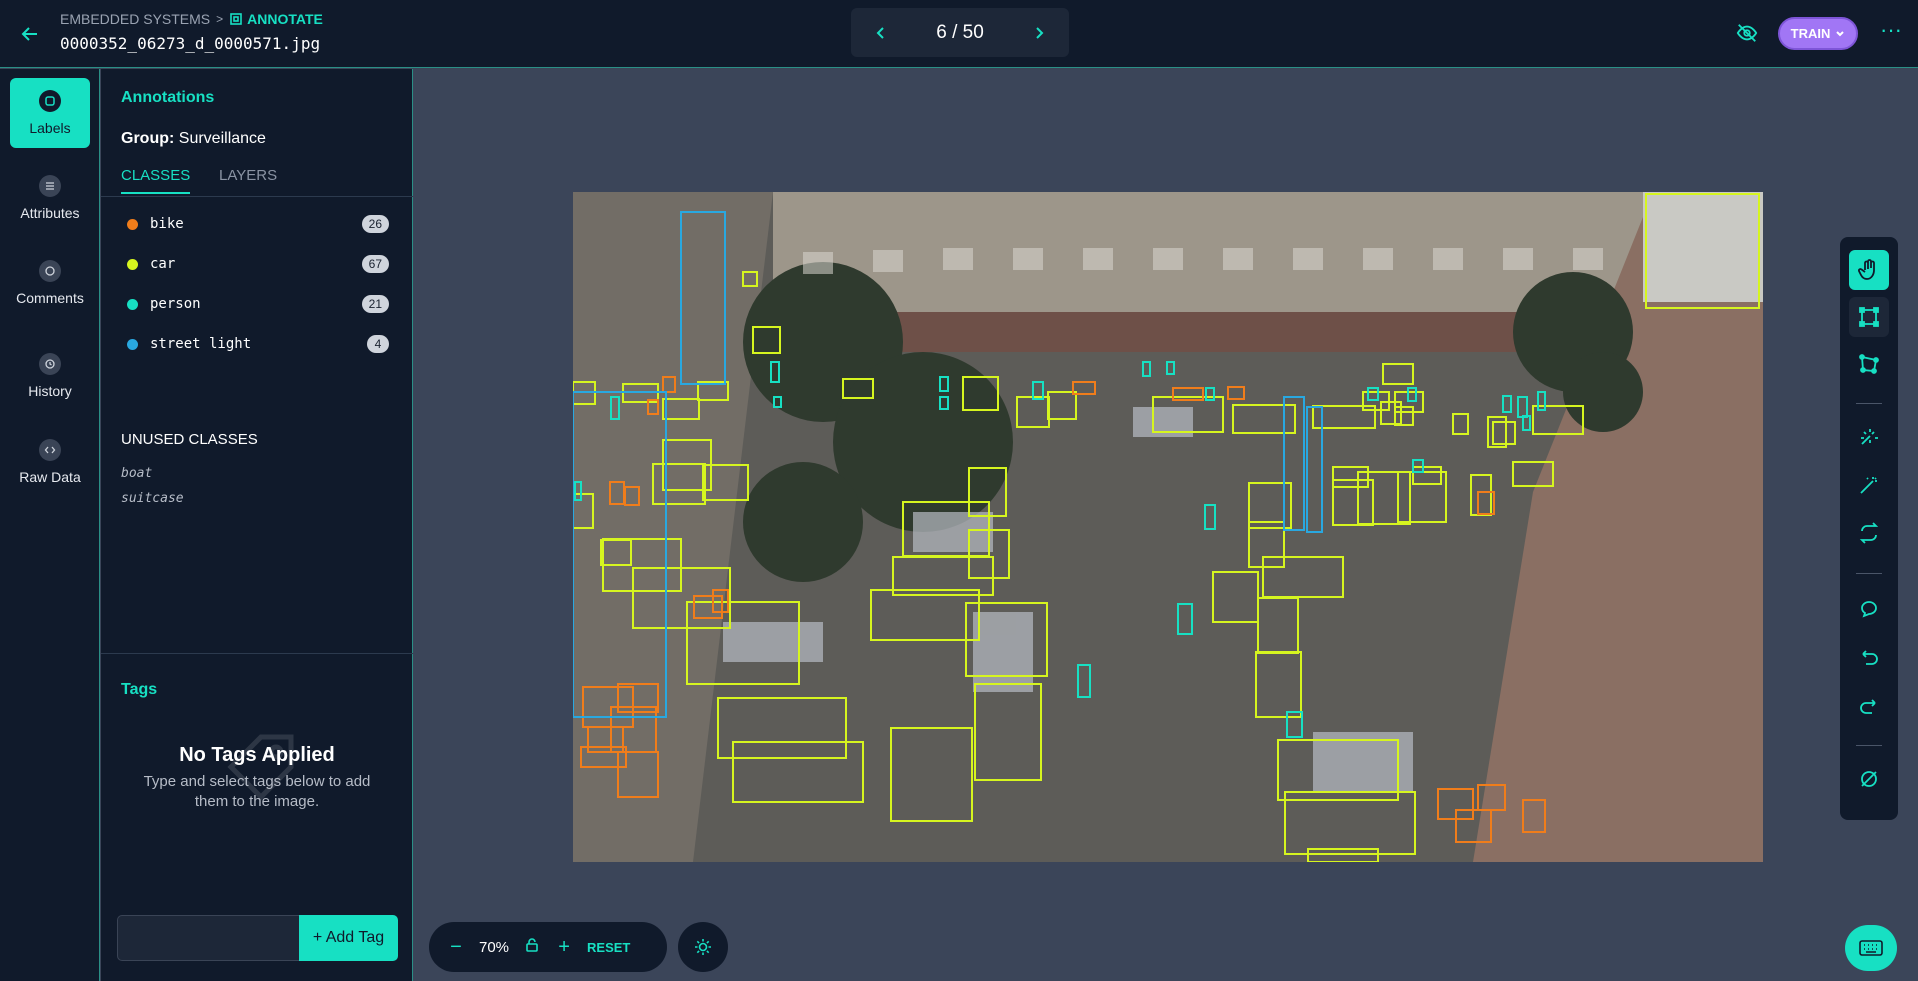 The width and height of the screenshot is (1918, 981). I want to click on repeat-icon, so click(1869, 533).